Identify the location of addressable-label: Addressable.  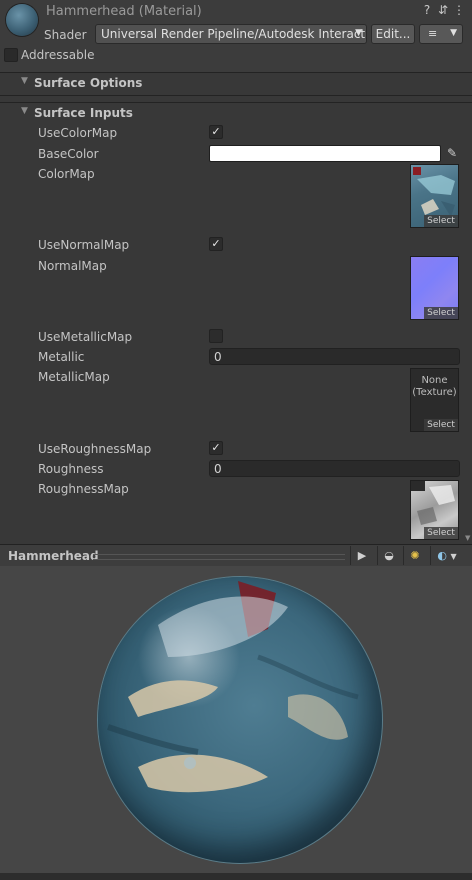
(58, 55).